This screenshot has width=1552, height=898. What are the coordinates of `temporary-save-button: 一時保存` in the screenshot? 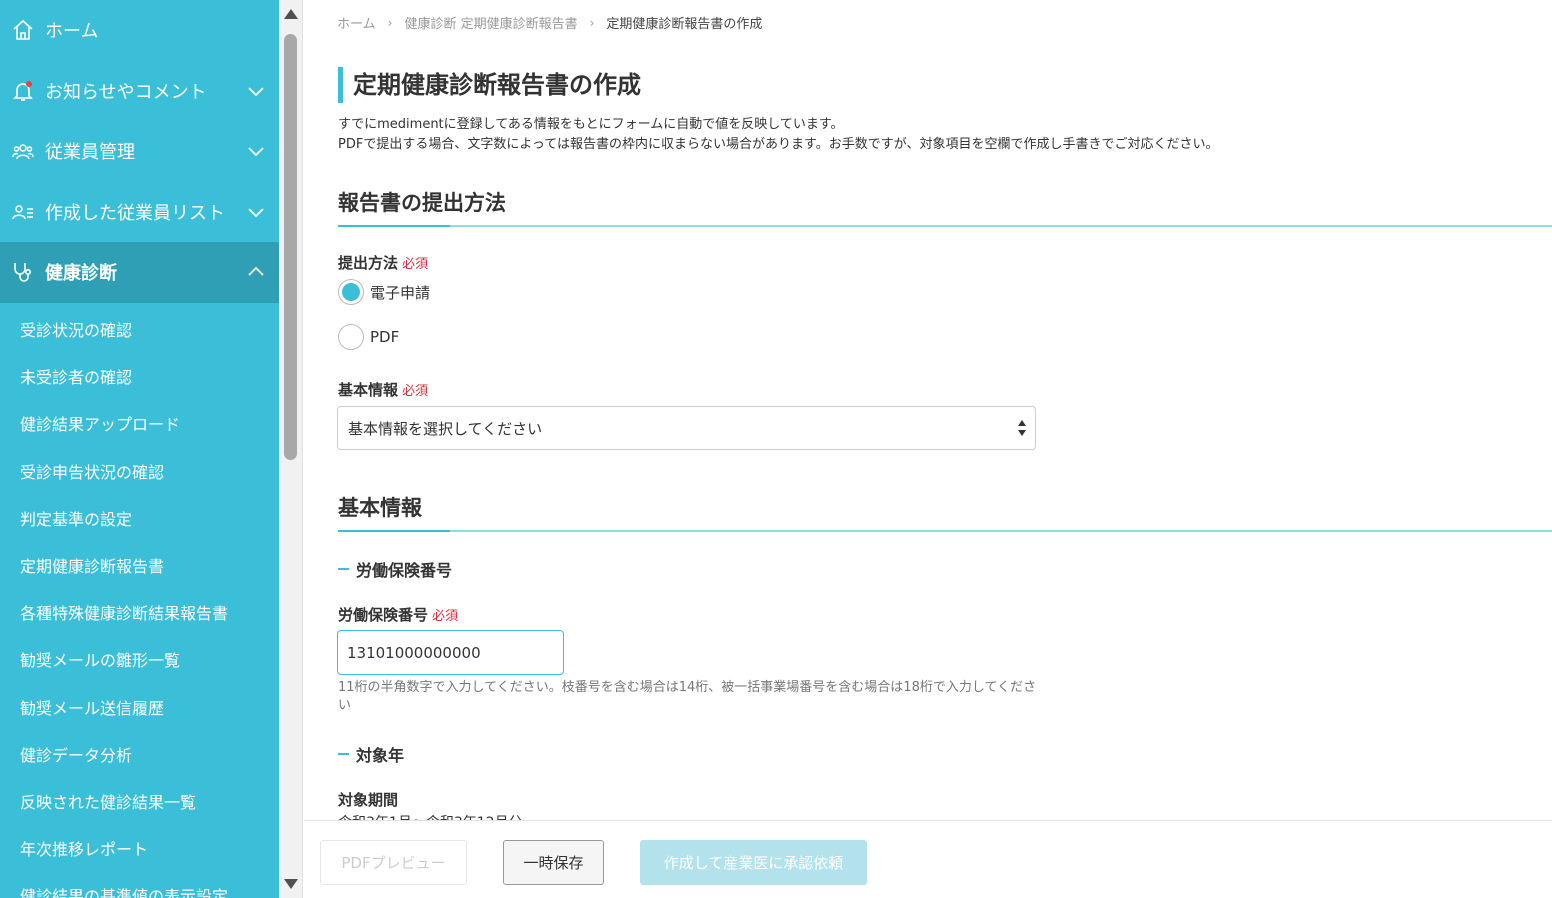 It's located at (553, 862).